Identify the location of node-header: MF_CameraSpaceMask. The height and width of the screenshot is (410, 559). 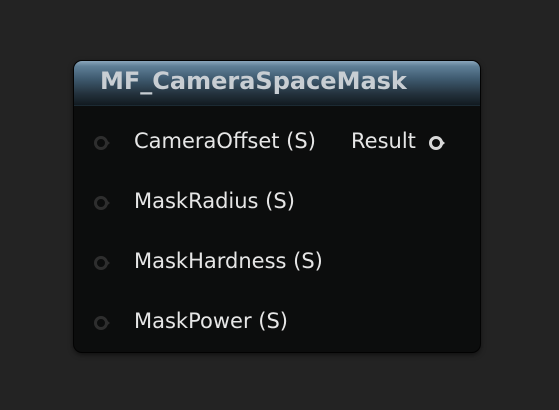
(277, 83).